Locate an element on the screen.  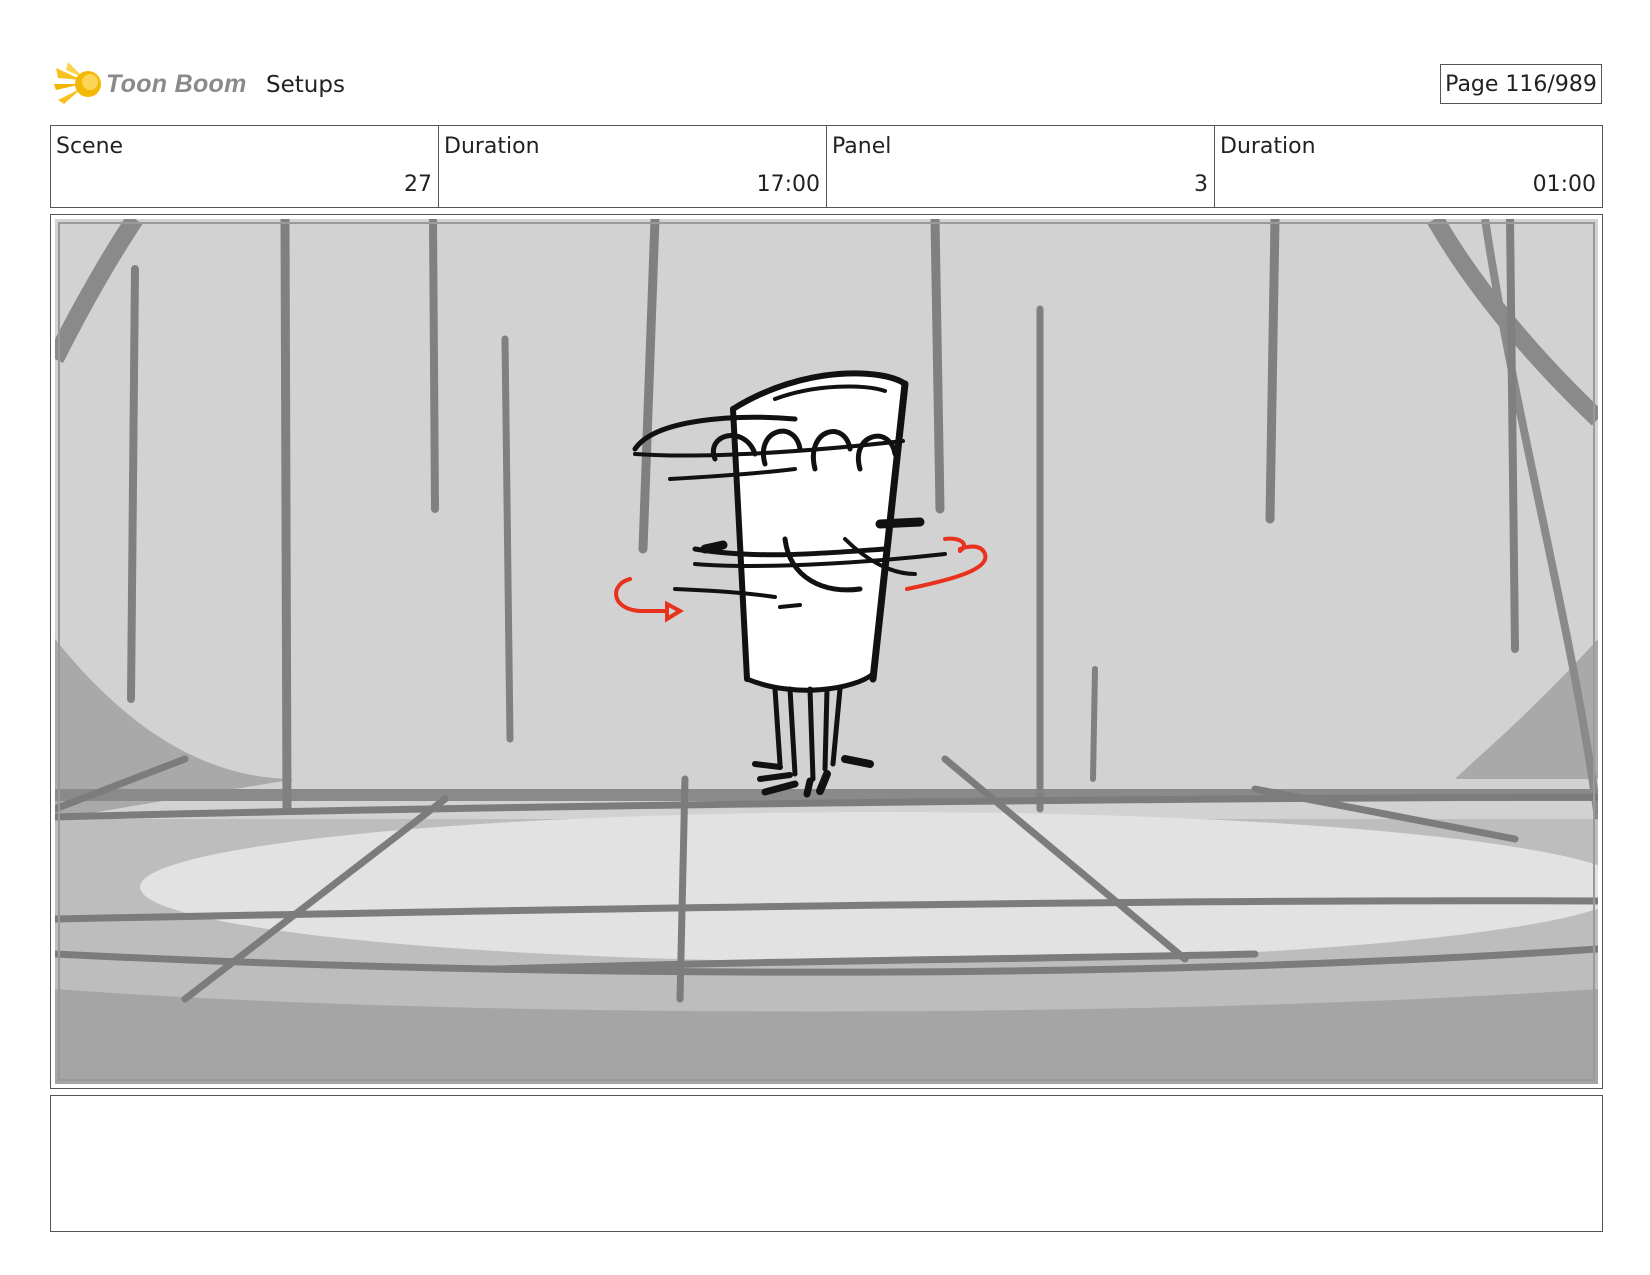
page-indicator: Page 116/989 is located at coordinates (1521, 84).